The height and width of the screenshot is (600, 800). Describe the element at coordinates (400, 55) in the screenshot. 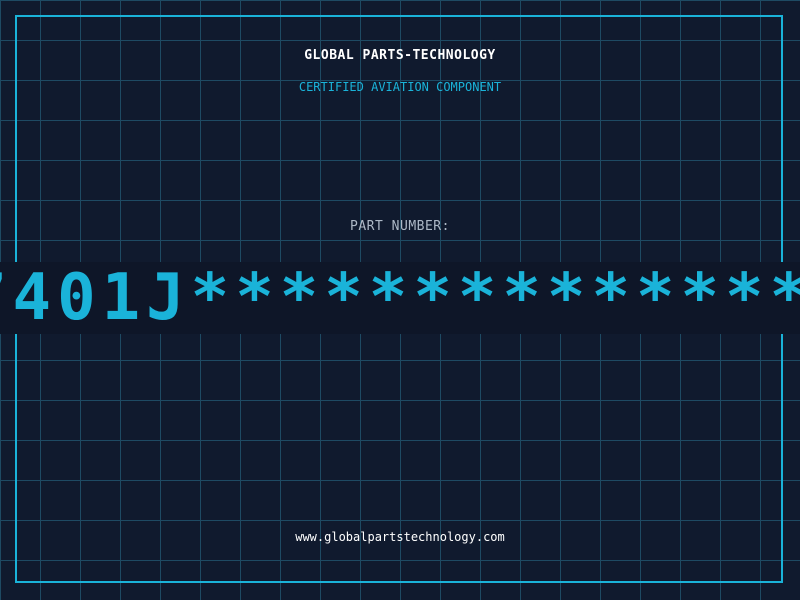

I see `company-name: GLOBAL PARTS-TECHNOLOGY` at that location.